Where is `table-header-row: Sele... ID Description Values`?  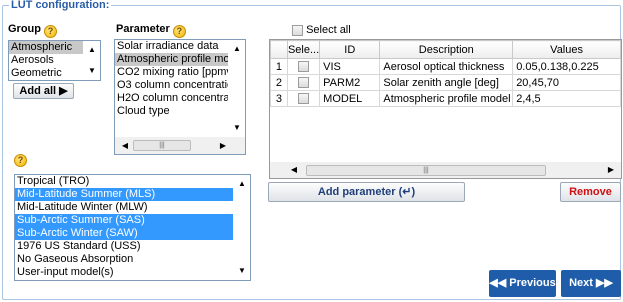 table-header-row: Sele... ID Description Values is located at coordinates (445, 49).